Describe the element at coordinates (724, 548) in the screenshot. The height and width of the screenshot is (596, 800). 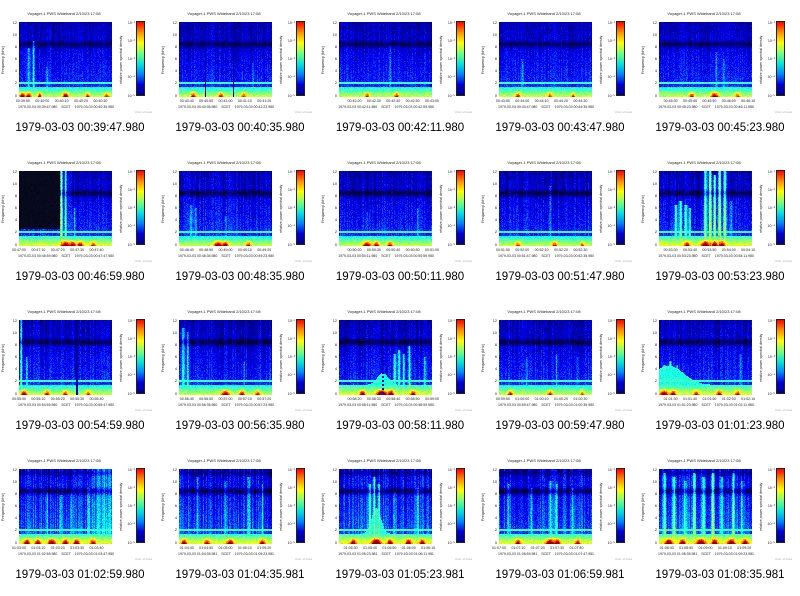
I see `x-tick-label: 01:09:10` at that location.